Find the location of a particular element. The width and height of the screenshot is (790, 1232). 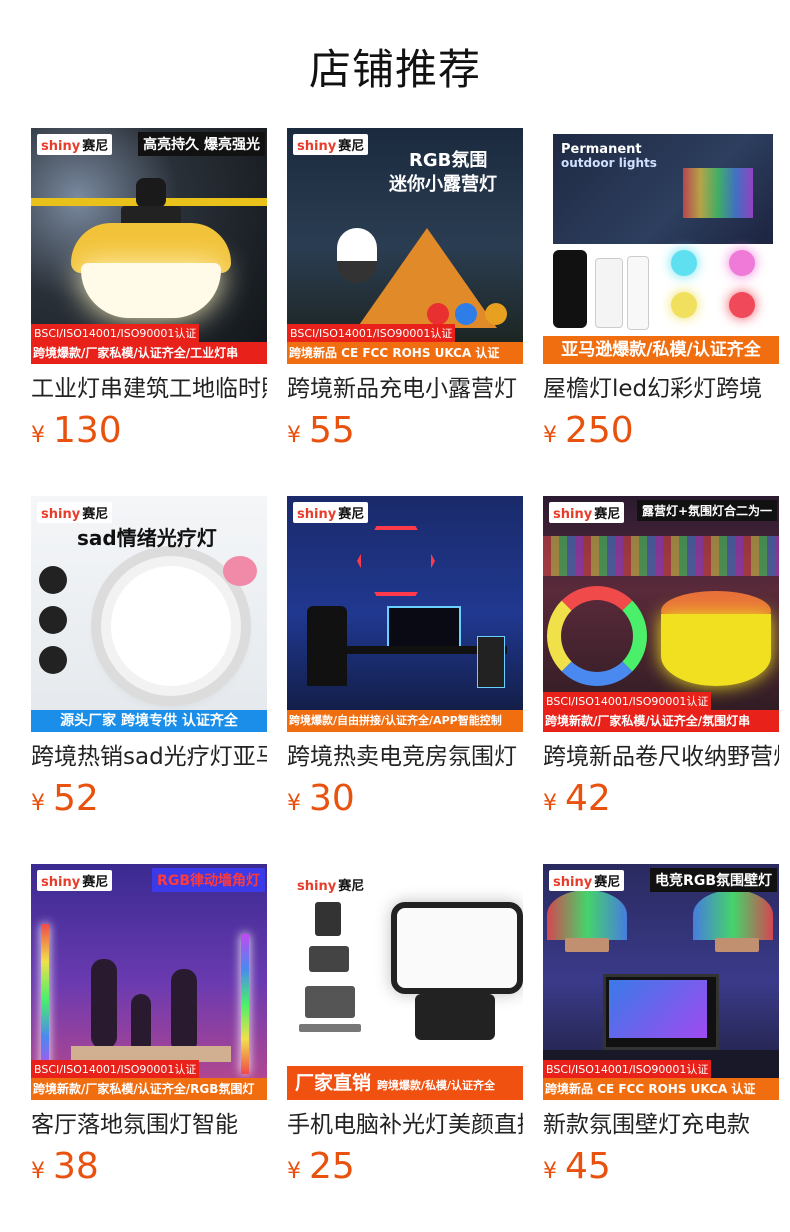

section-title: 店铺推荐 is located at coordinates (394, 69).